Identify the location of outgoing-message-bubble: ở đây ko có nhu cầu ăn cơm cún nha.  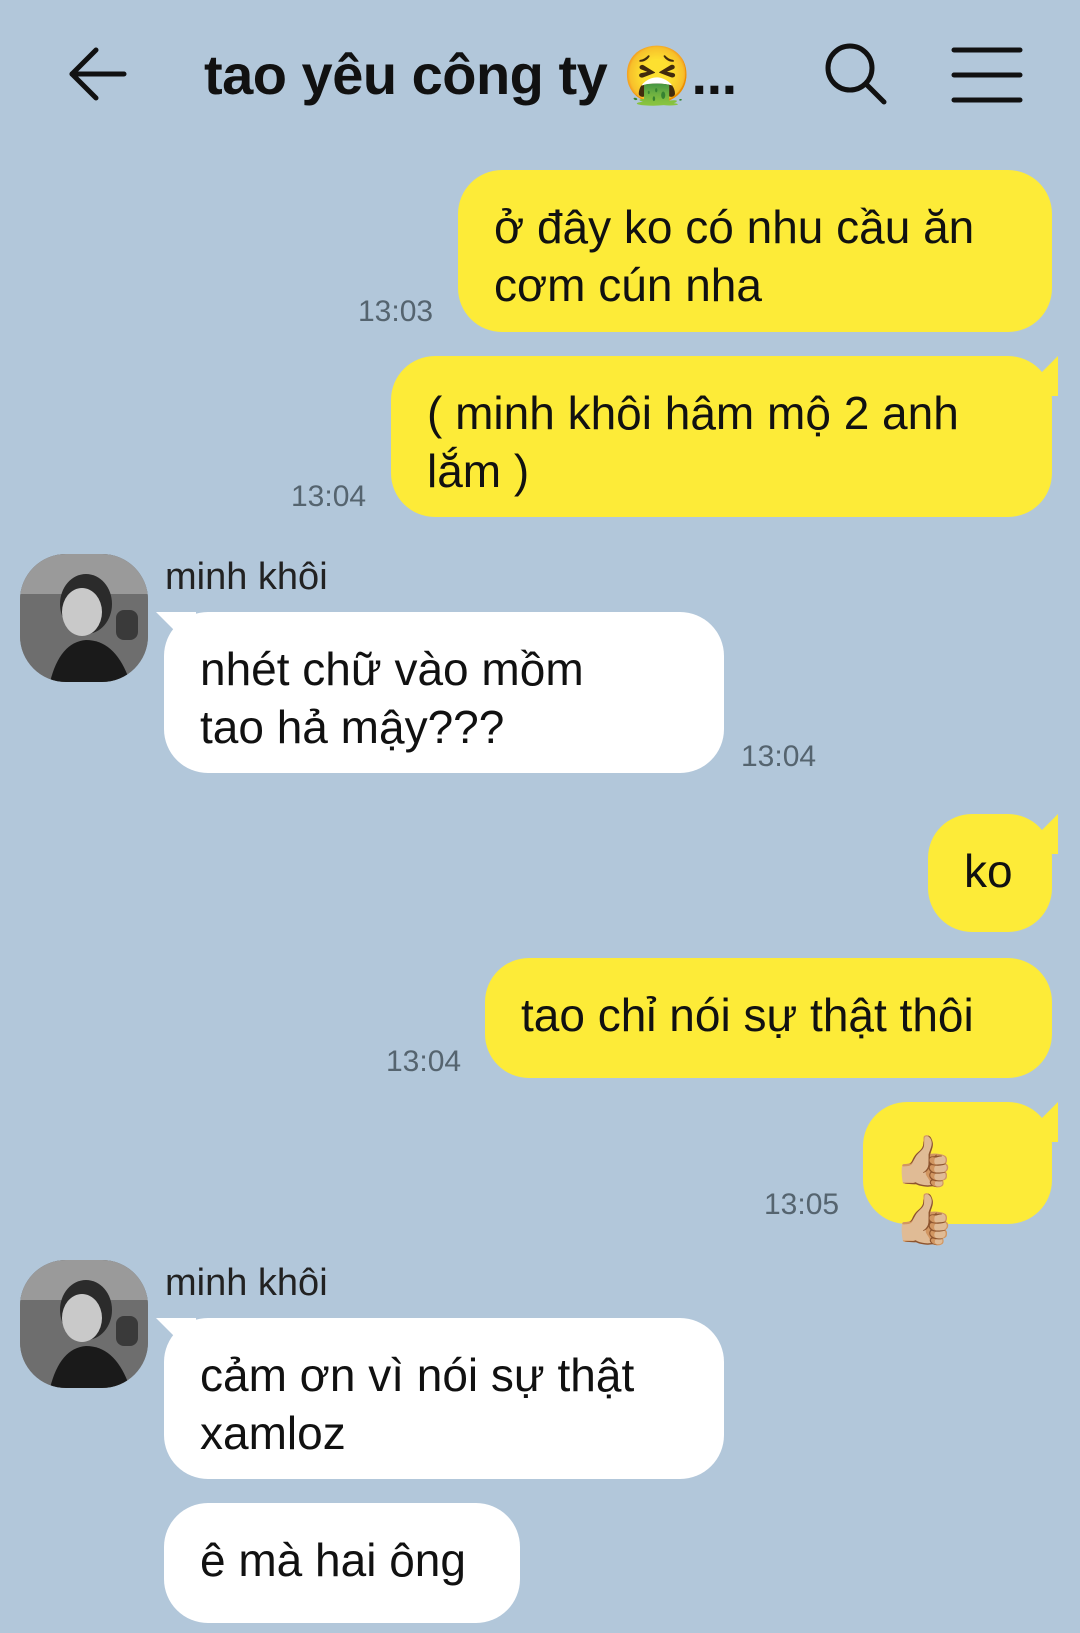
(755, 251).